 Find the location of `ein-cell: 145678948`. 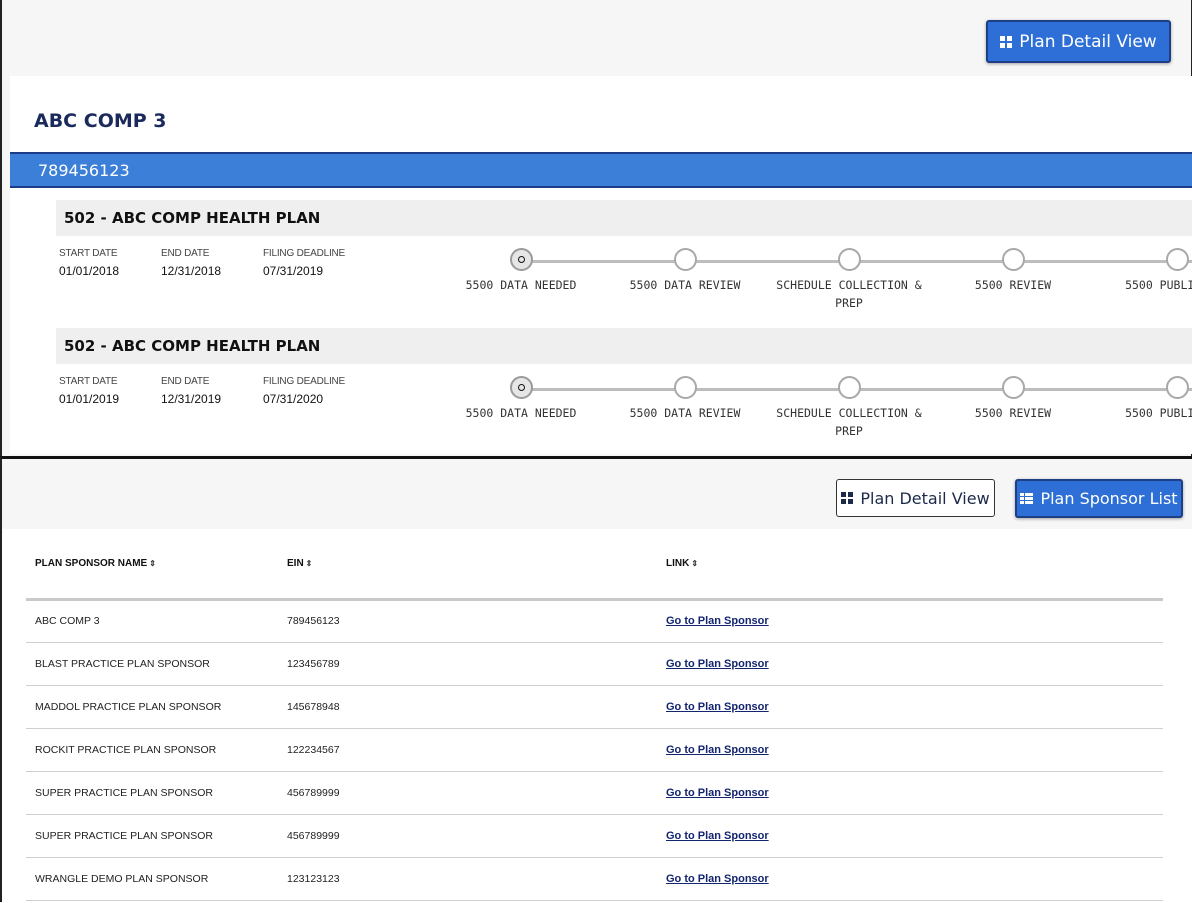

ein-cell: 145678948 is located at coordinates (467, 707).